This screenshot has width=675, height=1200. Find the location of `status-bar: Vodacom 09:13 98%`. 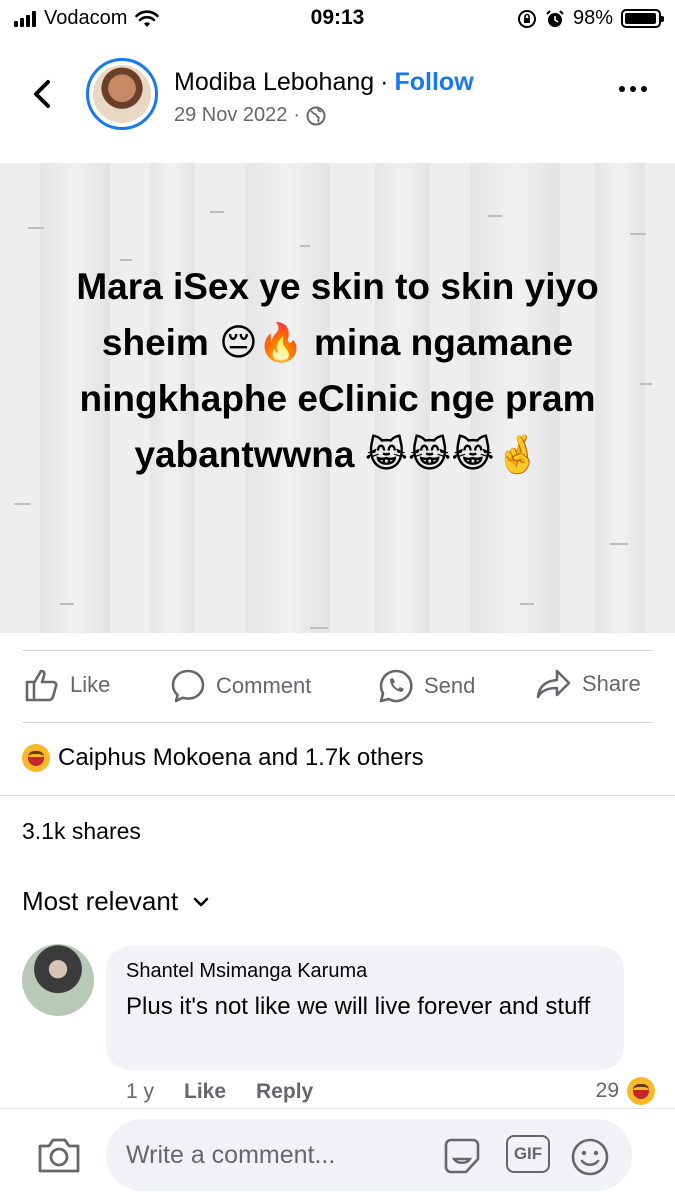

status-bar: Vodacom 09:13 98% is located at coordinates (337, 18).